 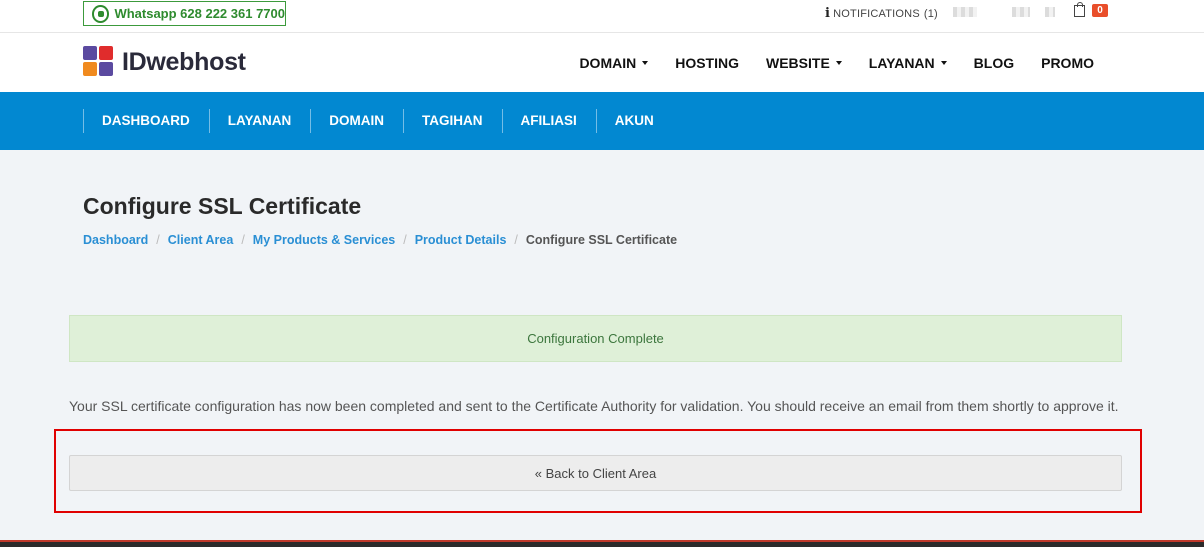 I want to click on nav-promo: PROMO, so click(x=1067, y=63).